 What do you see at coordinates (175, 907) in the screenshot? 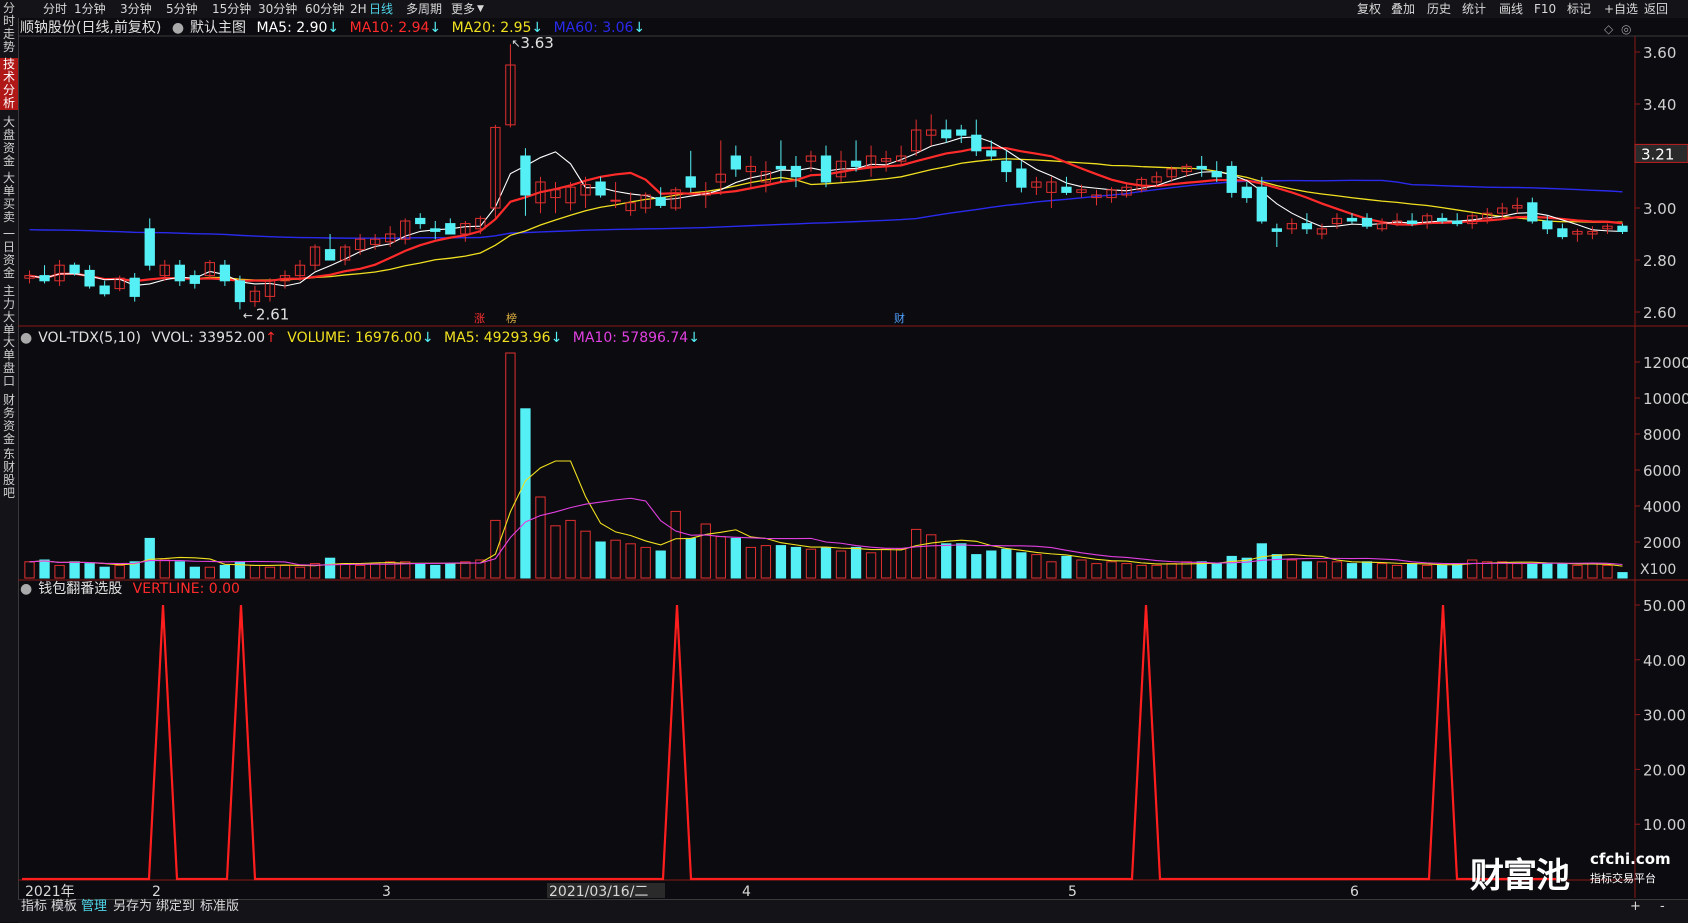
I see `bottom-tab-4: 绑定到` at bounding box center [175, 907].